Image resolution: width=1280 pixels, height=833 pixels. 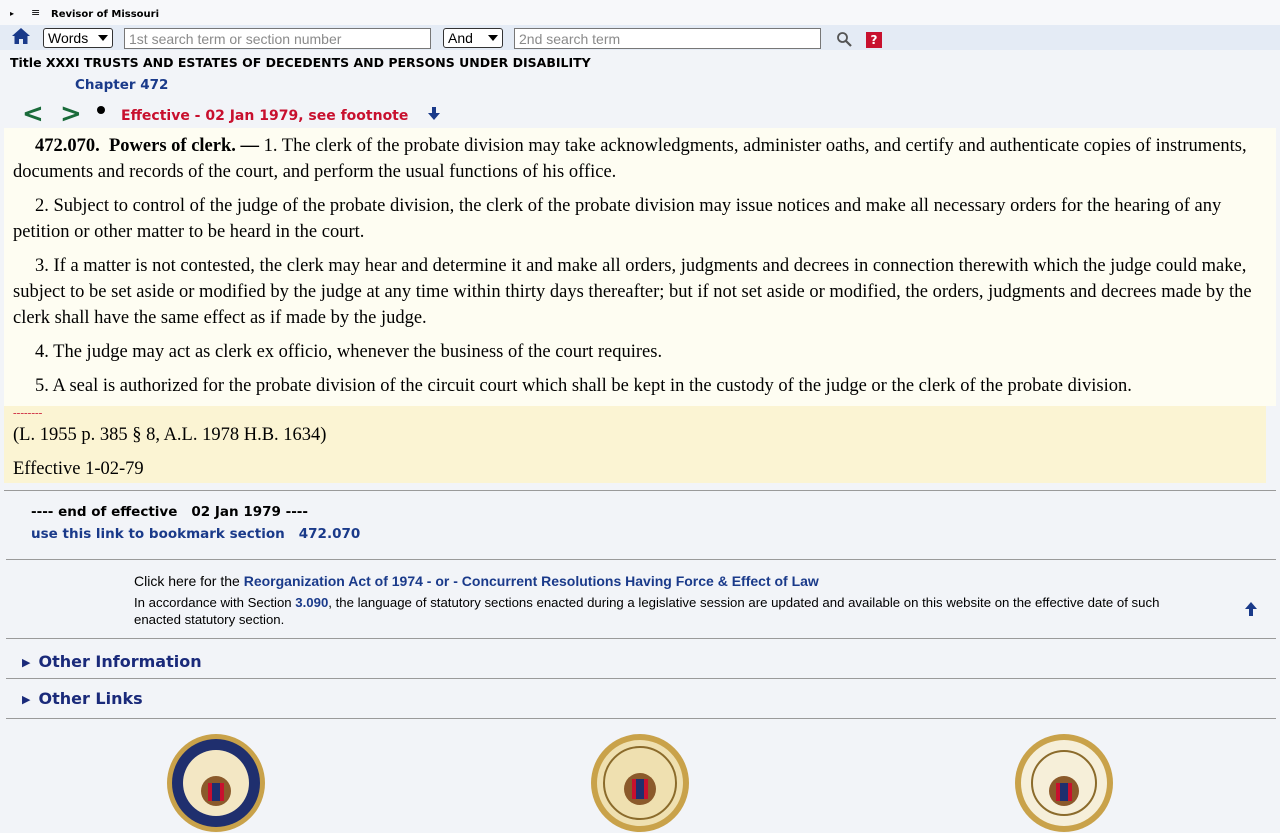 I want to click on next-section-button: >, so click(x=71, y=114).